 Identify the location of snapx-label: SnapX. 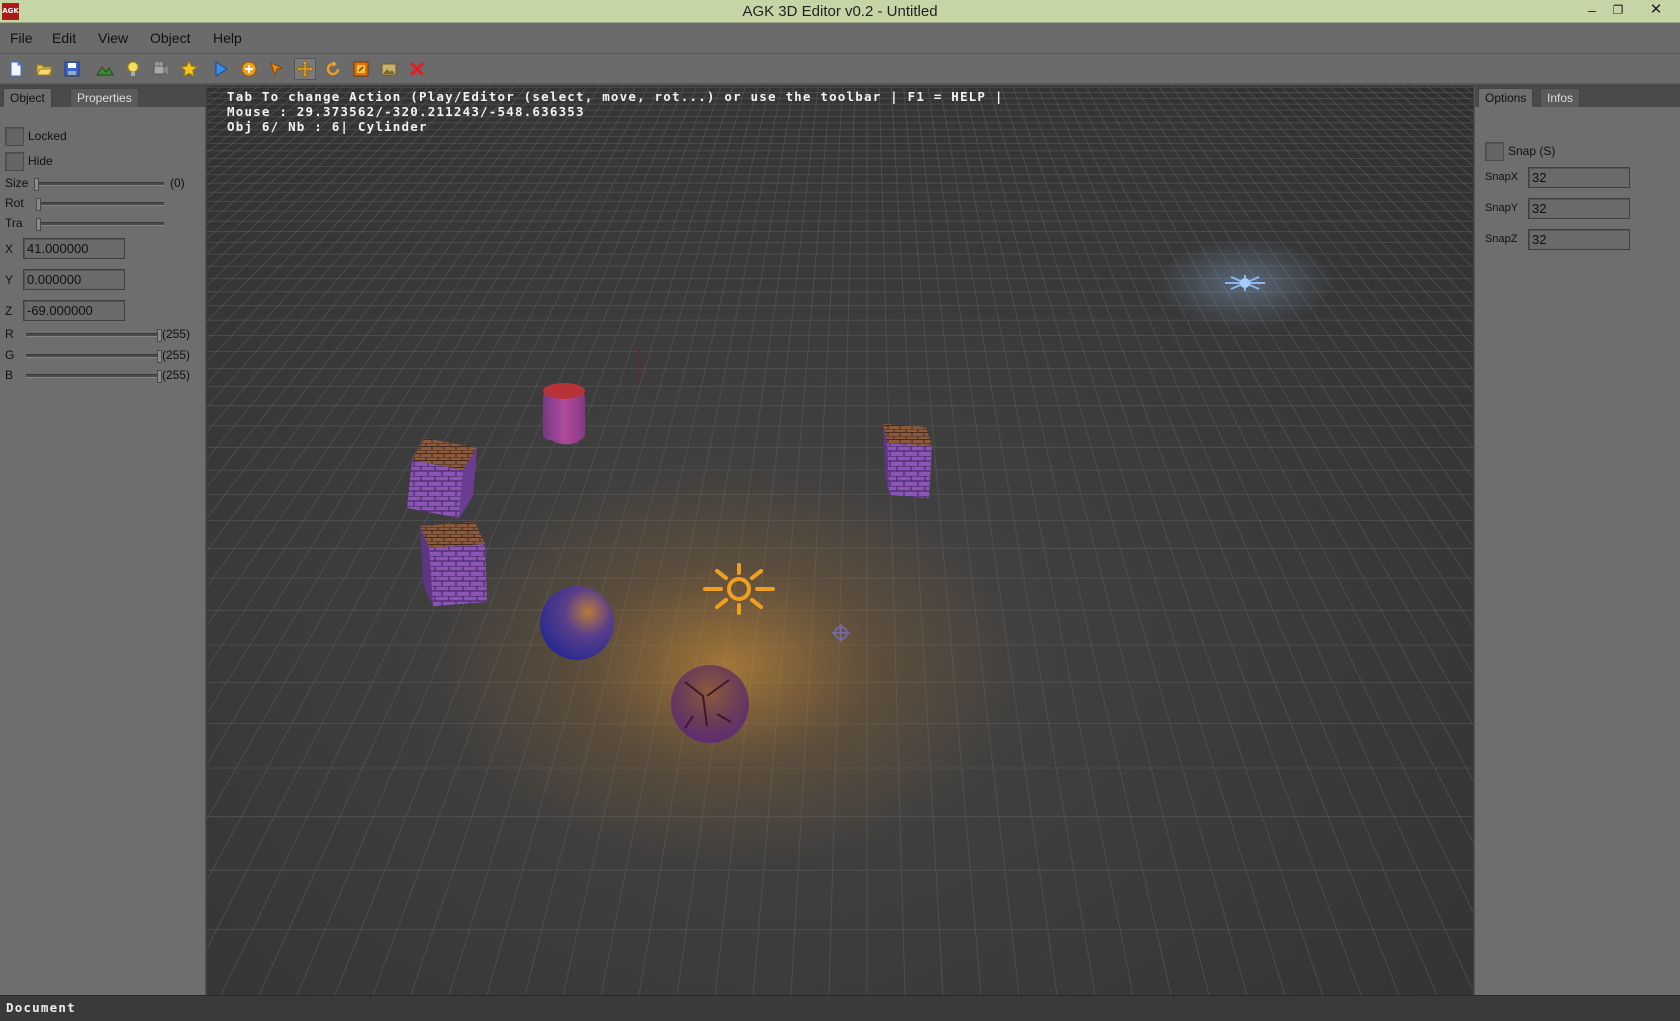
(1502, 177).